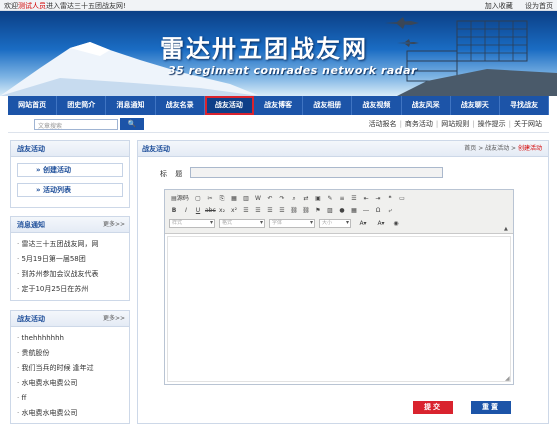 The width and height of the screenshot is (557, 424). I want to click on activity-item: ff, so click(70, 398).